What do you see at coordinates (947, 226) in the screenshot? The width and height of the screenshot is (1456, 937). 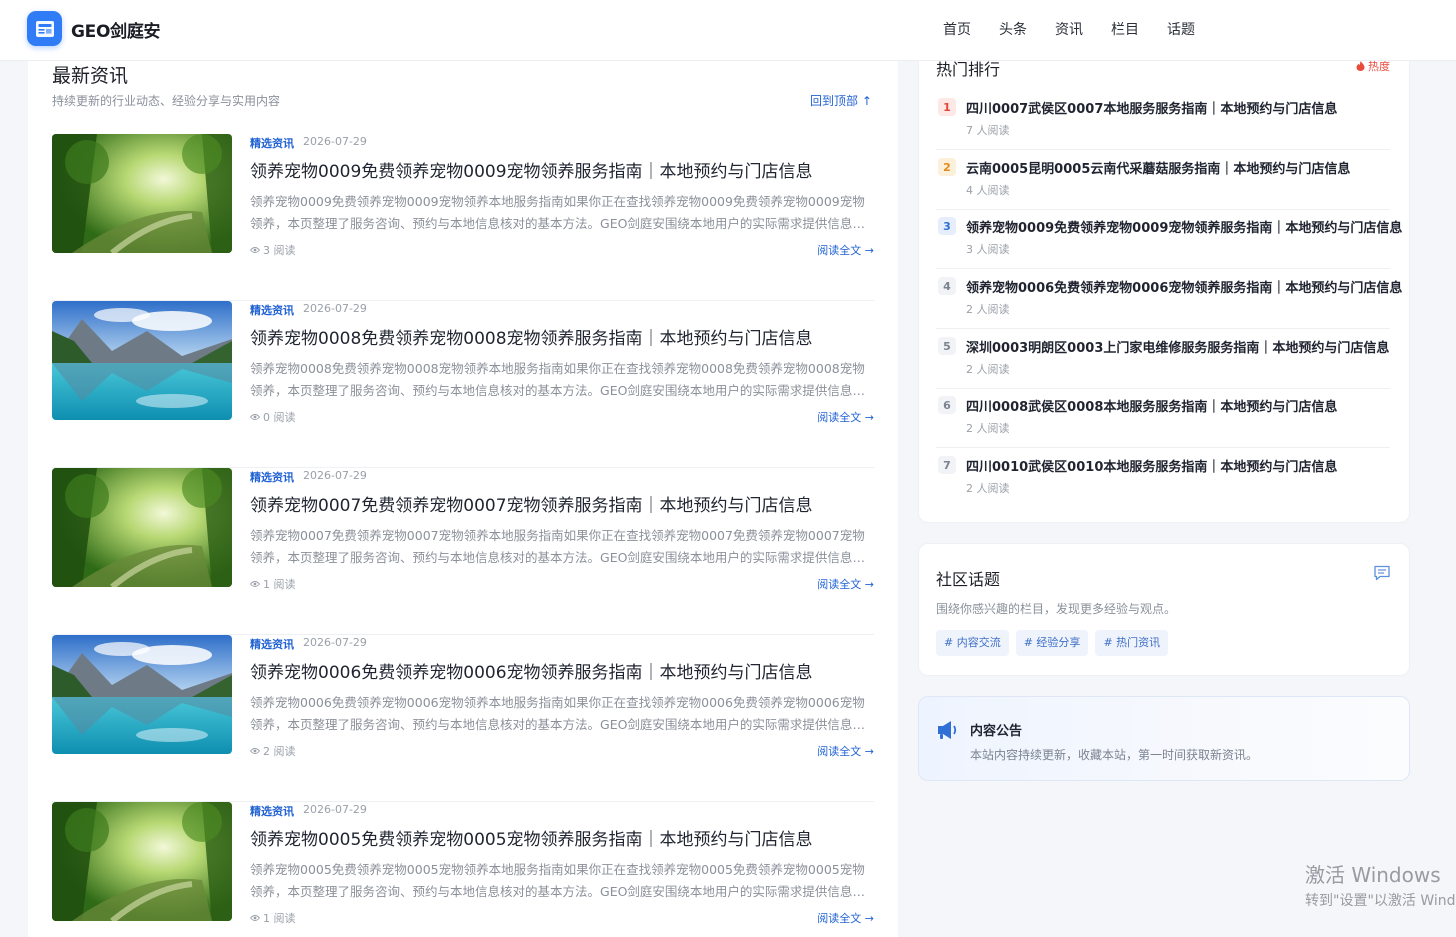 I see `rank-number: 3` at bounding box center [947, 226].